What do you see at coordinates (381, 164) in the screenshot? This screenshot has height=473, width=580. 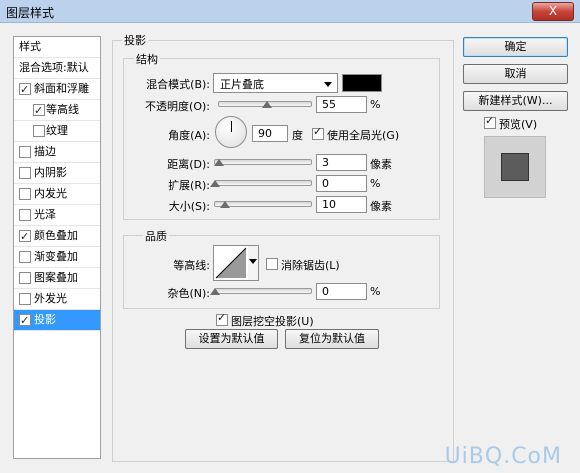 I see `distance-unit: 像素` at bounding box center [381, 164].